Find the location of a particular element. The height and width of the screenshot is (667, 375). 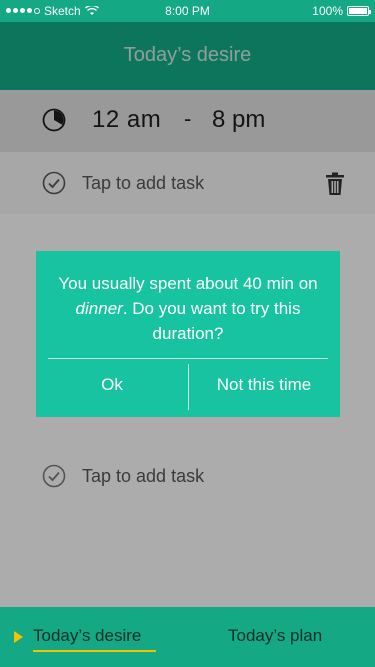

tab-label: Today’s desire is located at coordinates (87, 635).